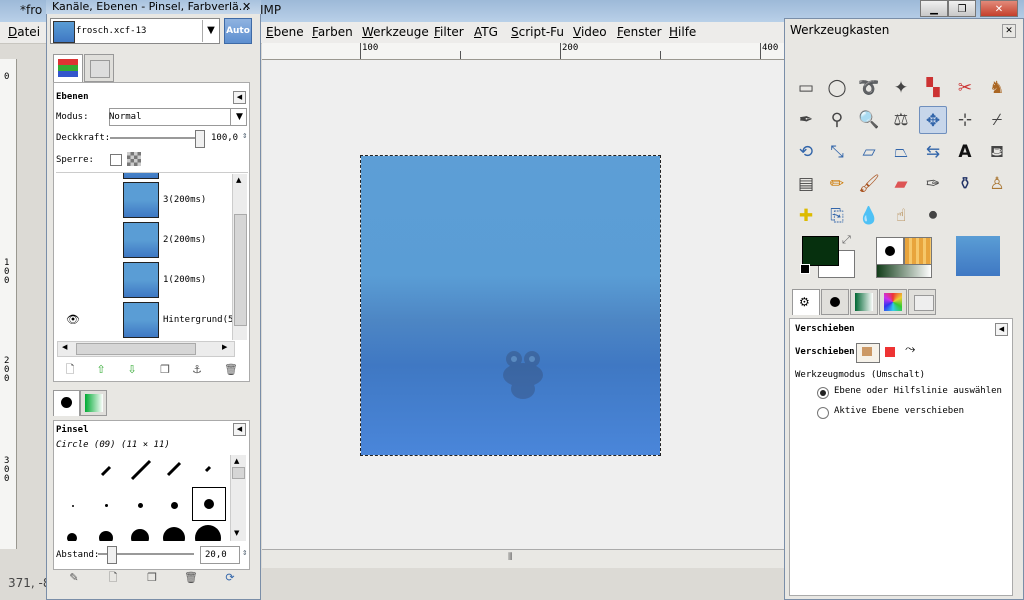 The height and width of the screenshot is (600, 1024). What do you see at coordinates (806, 184) in the screenshot?
I see `blend-icon: ▤` at bounding box center [806, 184].